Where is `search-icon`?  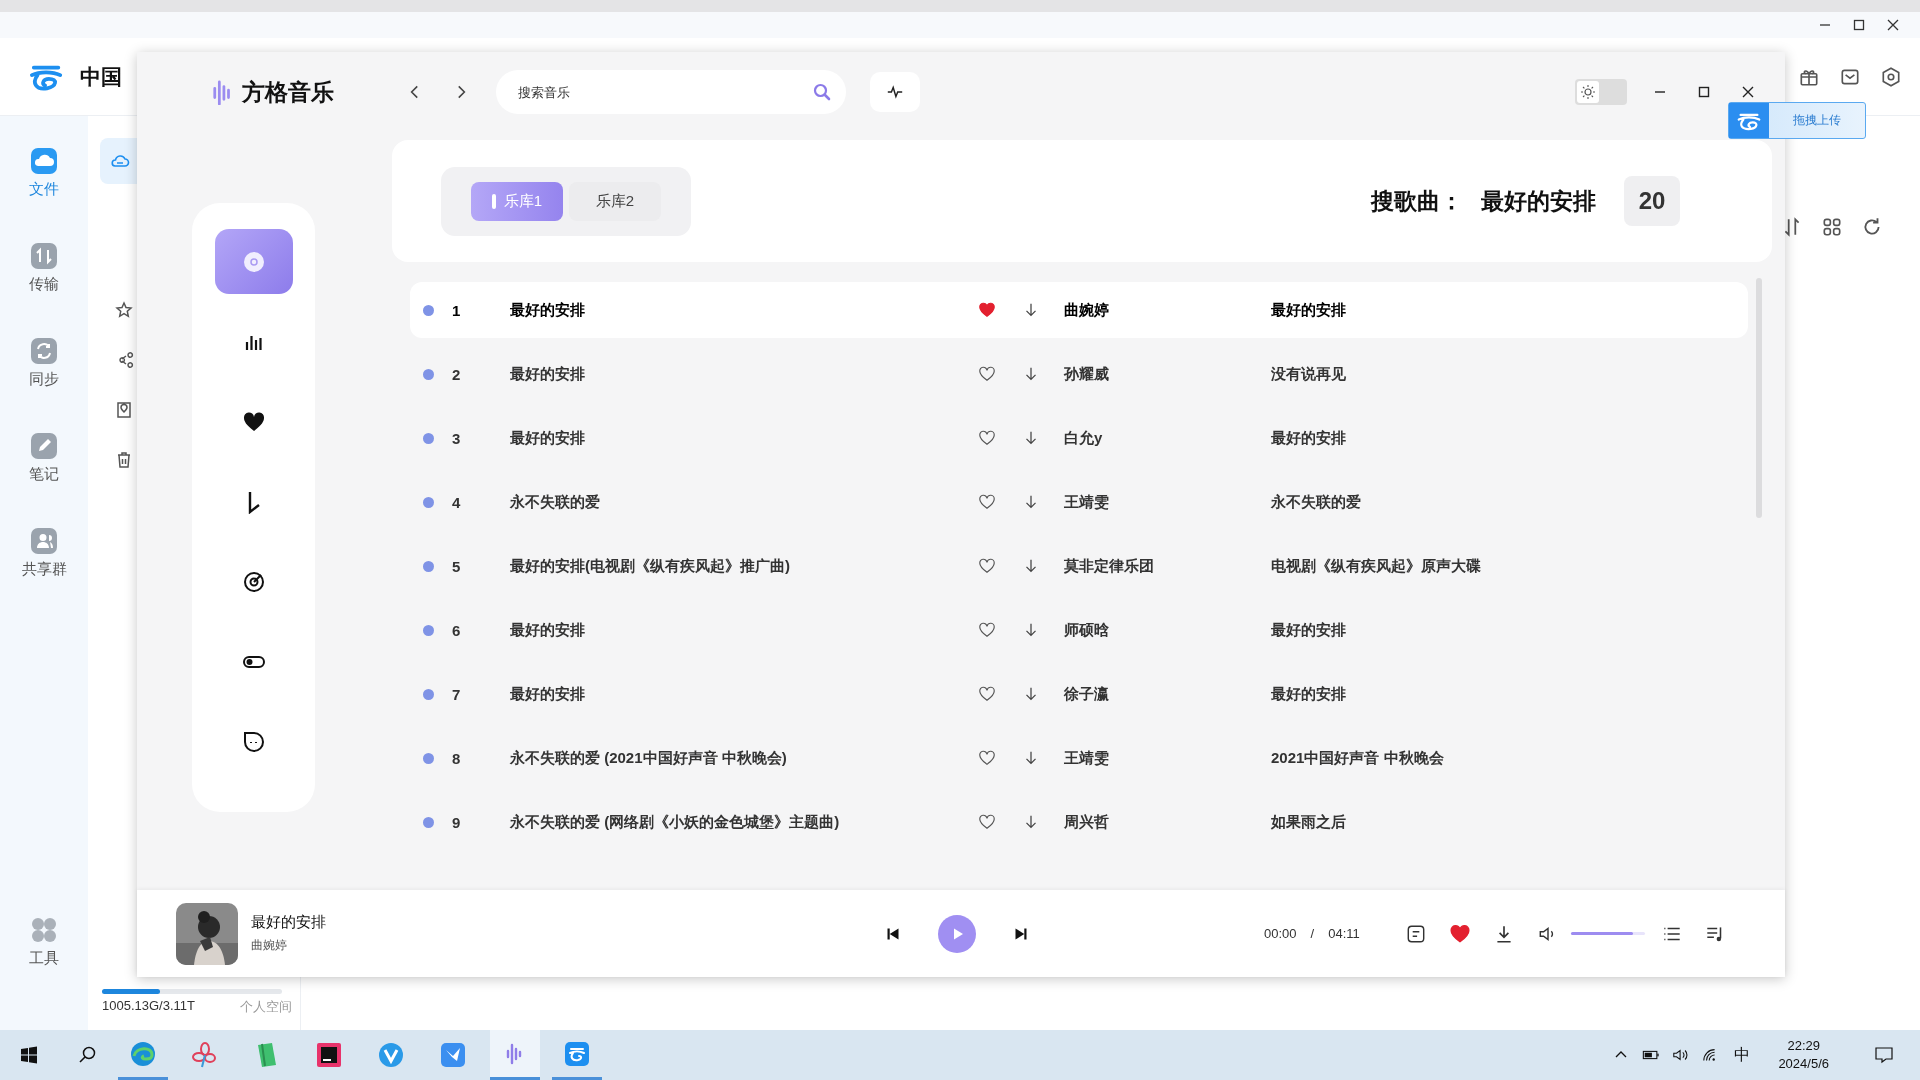
search-icon is located at coordinates (88, 1055).